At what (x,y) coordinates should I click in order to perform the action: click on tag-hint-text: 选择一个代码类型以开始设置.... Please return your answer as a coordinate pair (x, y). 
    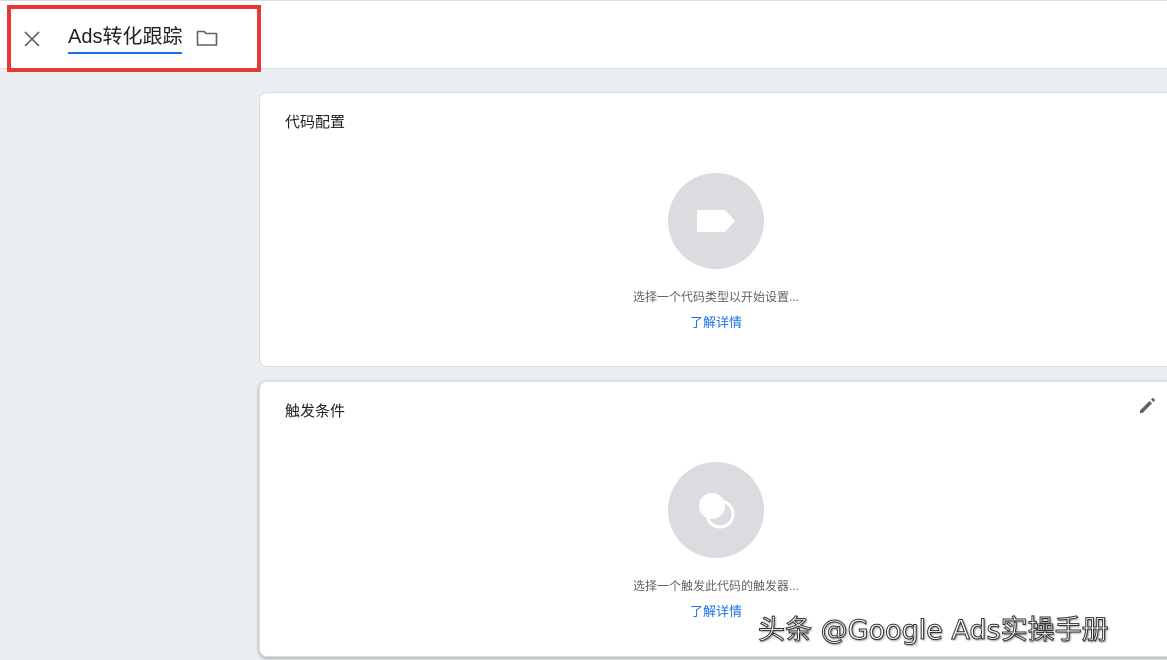
    Looking at the image, I should click on (715, 297).